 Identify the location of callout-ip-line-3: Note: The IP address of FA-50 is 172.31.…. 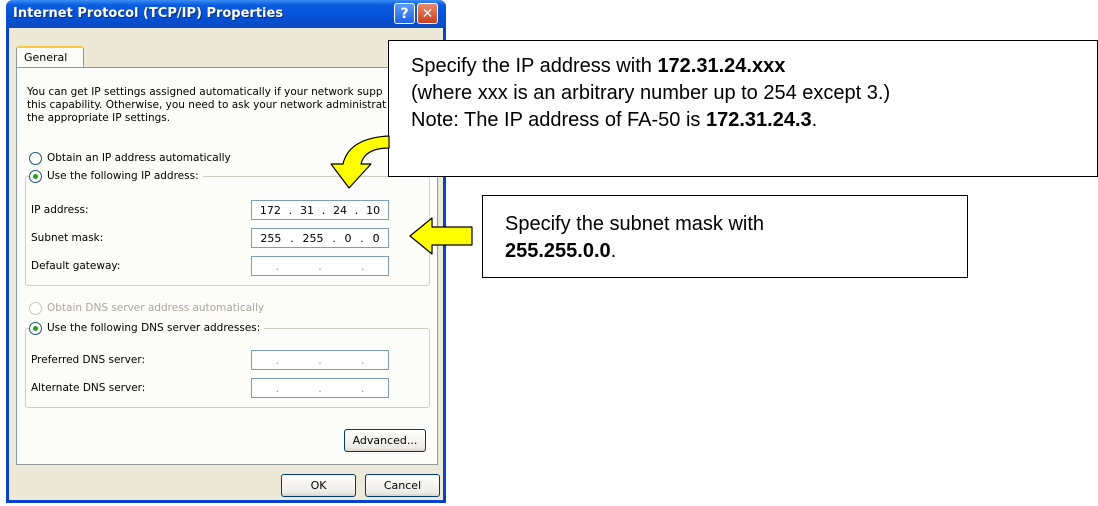
(754, 120).